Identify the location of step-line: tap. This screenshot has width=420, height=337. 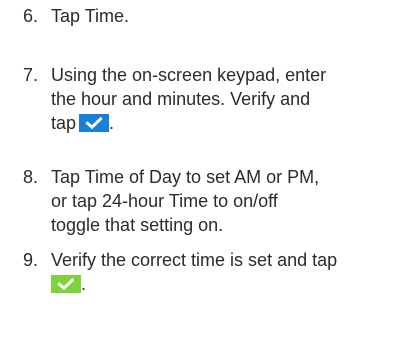
(64, 123).